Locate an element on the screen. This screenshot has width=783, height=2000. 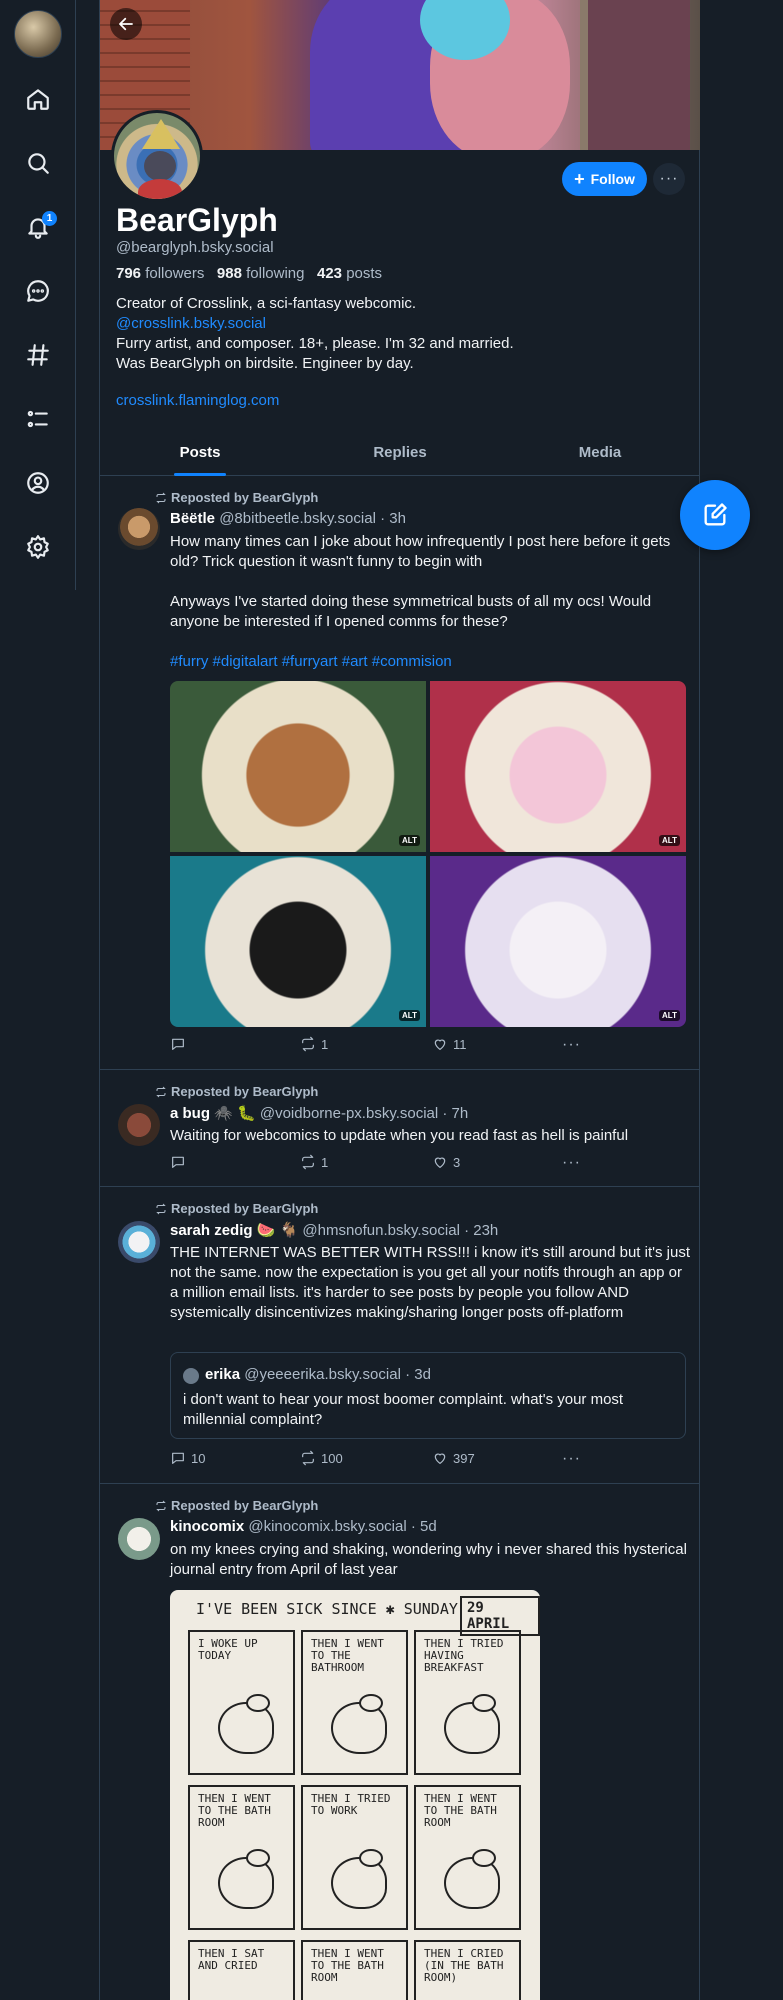
post-header: Bëëtle @8bitbeetle.bsky.social · 3h is located at coordinates (288, 518).